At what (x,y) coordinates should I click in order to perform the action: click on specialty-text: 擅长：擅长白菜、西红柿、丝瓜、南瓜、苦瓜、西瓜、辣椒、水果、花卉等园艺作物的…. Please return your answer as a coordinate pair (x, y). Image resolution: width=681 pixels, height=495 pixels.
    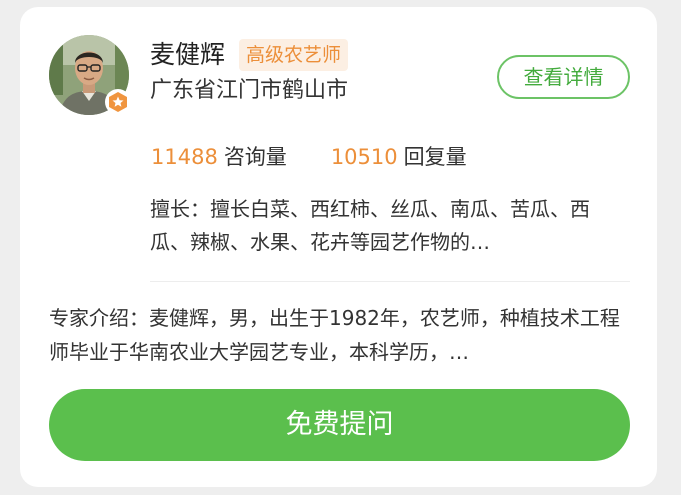
    Looking at the image, I should click on (370, 225).